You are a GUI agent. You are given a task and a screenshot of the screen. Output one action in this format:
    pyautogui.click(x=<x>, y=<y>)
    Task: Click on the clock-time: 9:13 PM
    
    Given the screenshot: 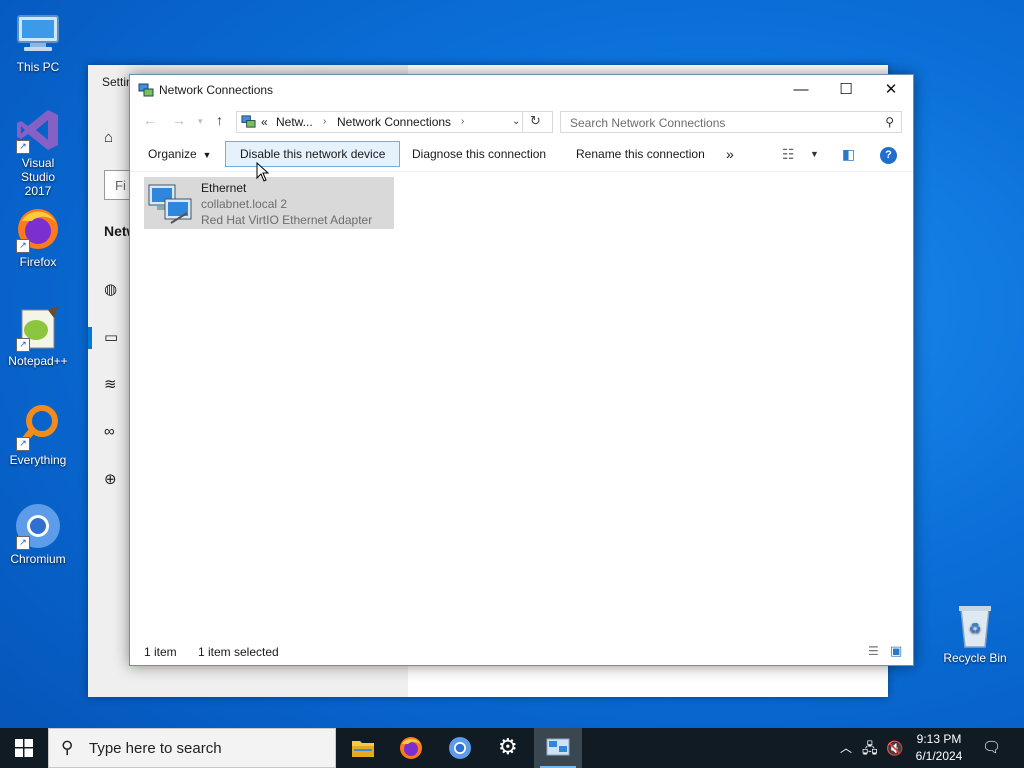 What is the action you would take?
    pyautogui.click(x=939, y=739)
    